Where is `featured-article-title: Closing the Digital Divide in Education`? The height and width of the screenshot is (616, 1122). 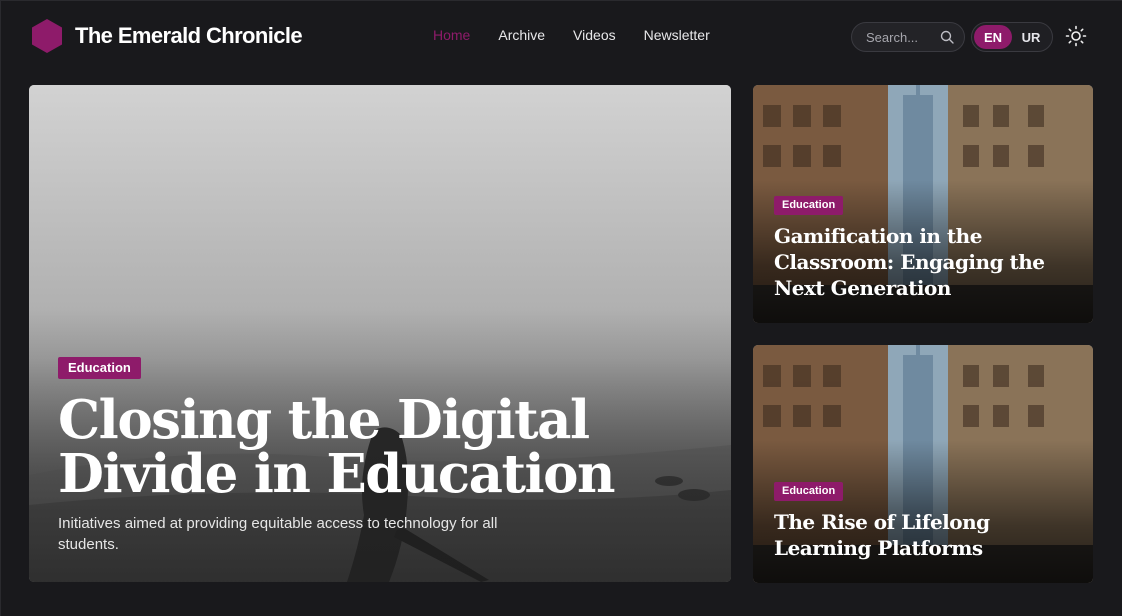 featured-article-title: Closing the Digital Divide in Education is located at coordinates (388, 447).